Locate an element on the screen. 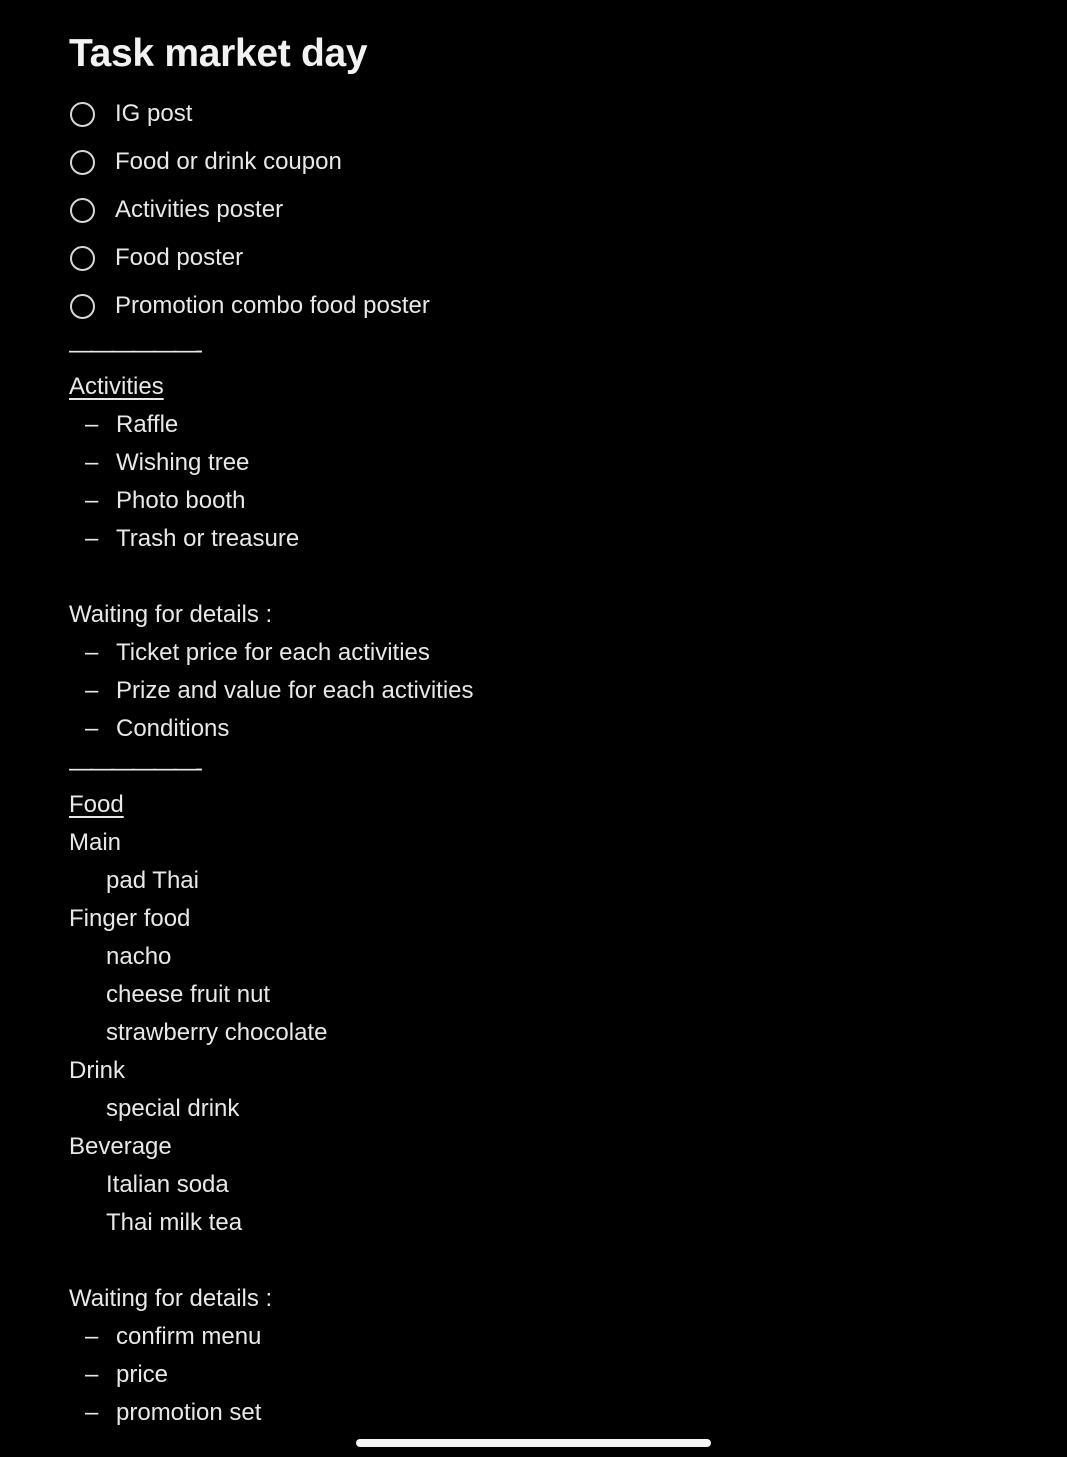 Image resolution: width=1067 pixels, height=1457 pixels. list-item: – Wishing tree is located at coordinates (548, 463).